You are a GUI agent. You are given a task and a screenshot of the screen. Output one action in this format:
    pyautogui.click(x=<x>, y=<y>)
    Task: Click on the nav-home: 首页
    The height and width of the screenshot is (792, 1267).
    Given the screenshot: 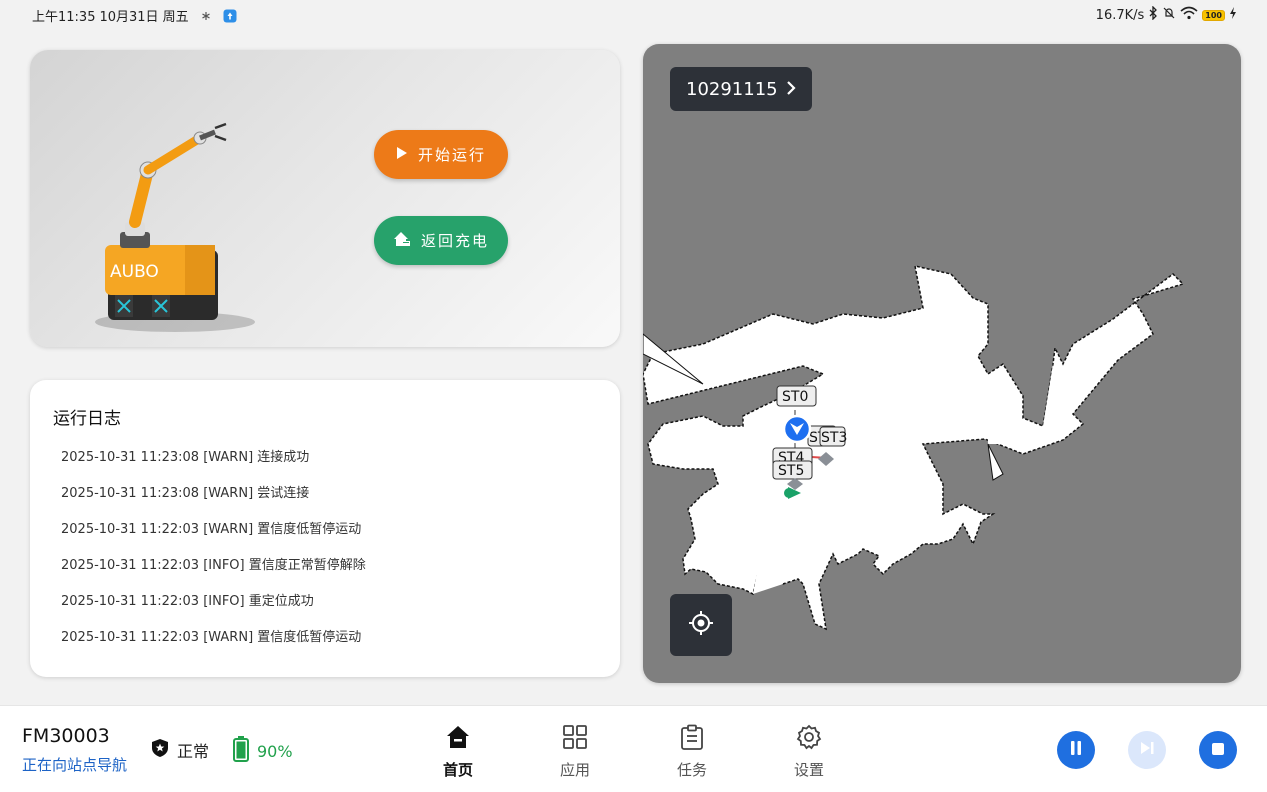 What is the action you would take?
    pyautogui.click(x=458, y=752)
    